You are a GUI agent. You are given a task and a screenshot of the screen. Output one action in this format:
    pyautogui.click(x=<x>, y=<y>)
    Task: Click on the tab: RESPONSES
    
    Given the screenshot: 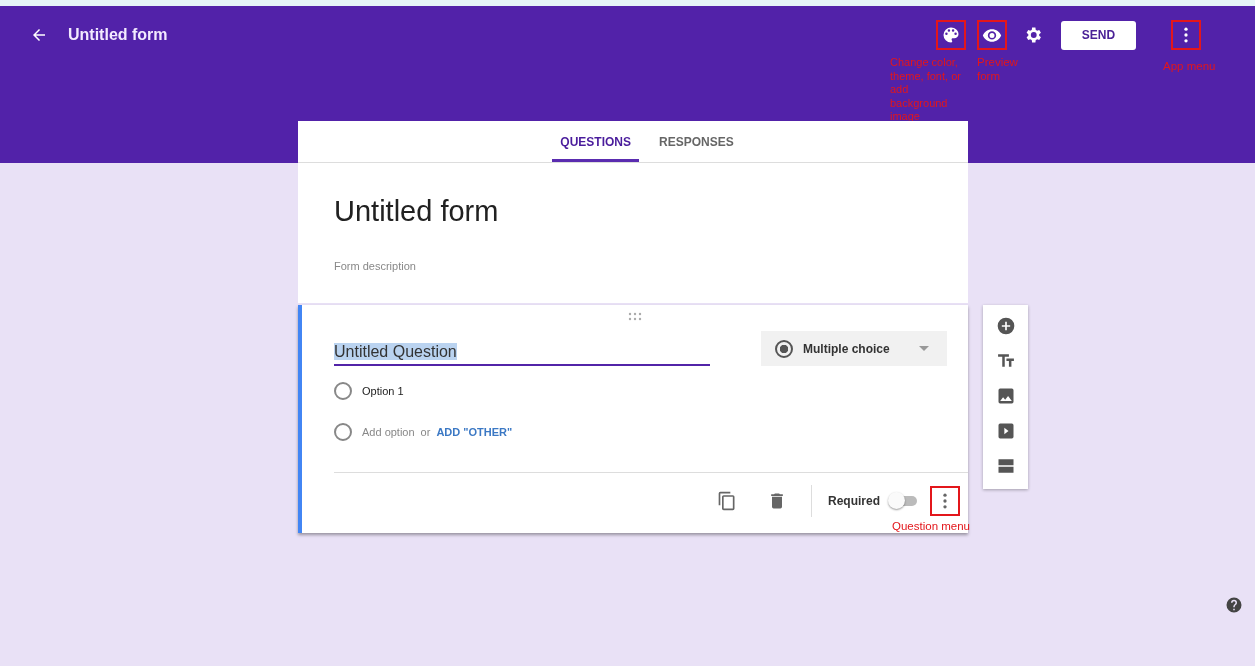 What is the action you would take?
    pyautogui.click(x=696, y=141)
    